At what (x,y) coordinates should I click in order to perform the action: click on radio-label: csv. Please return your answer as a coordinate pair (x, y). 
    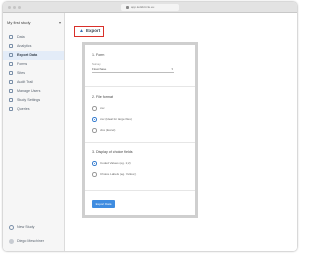
    Looking at the image, I should click on (102, 108).